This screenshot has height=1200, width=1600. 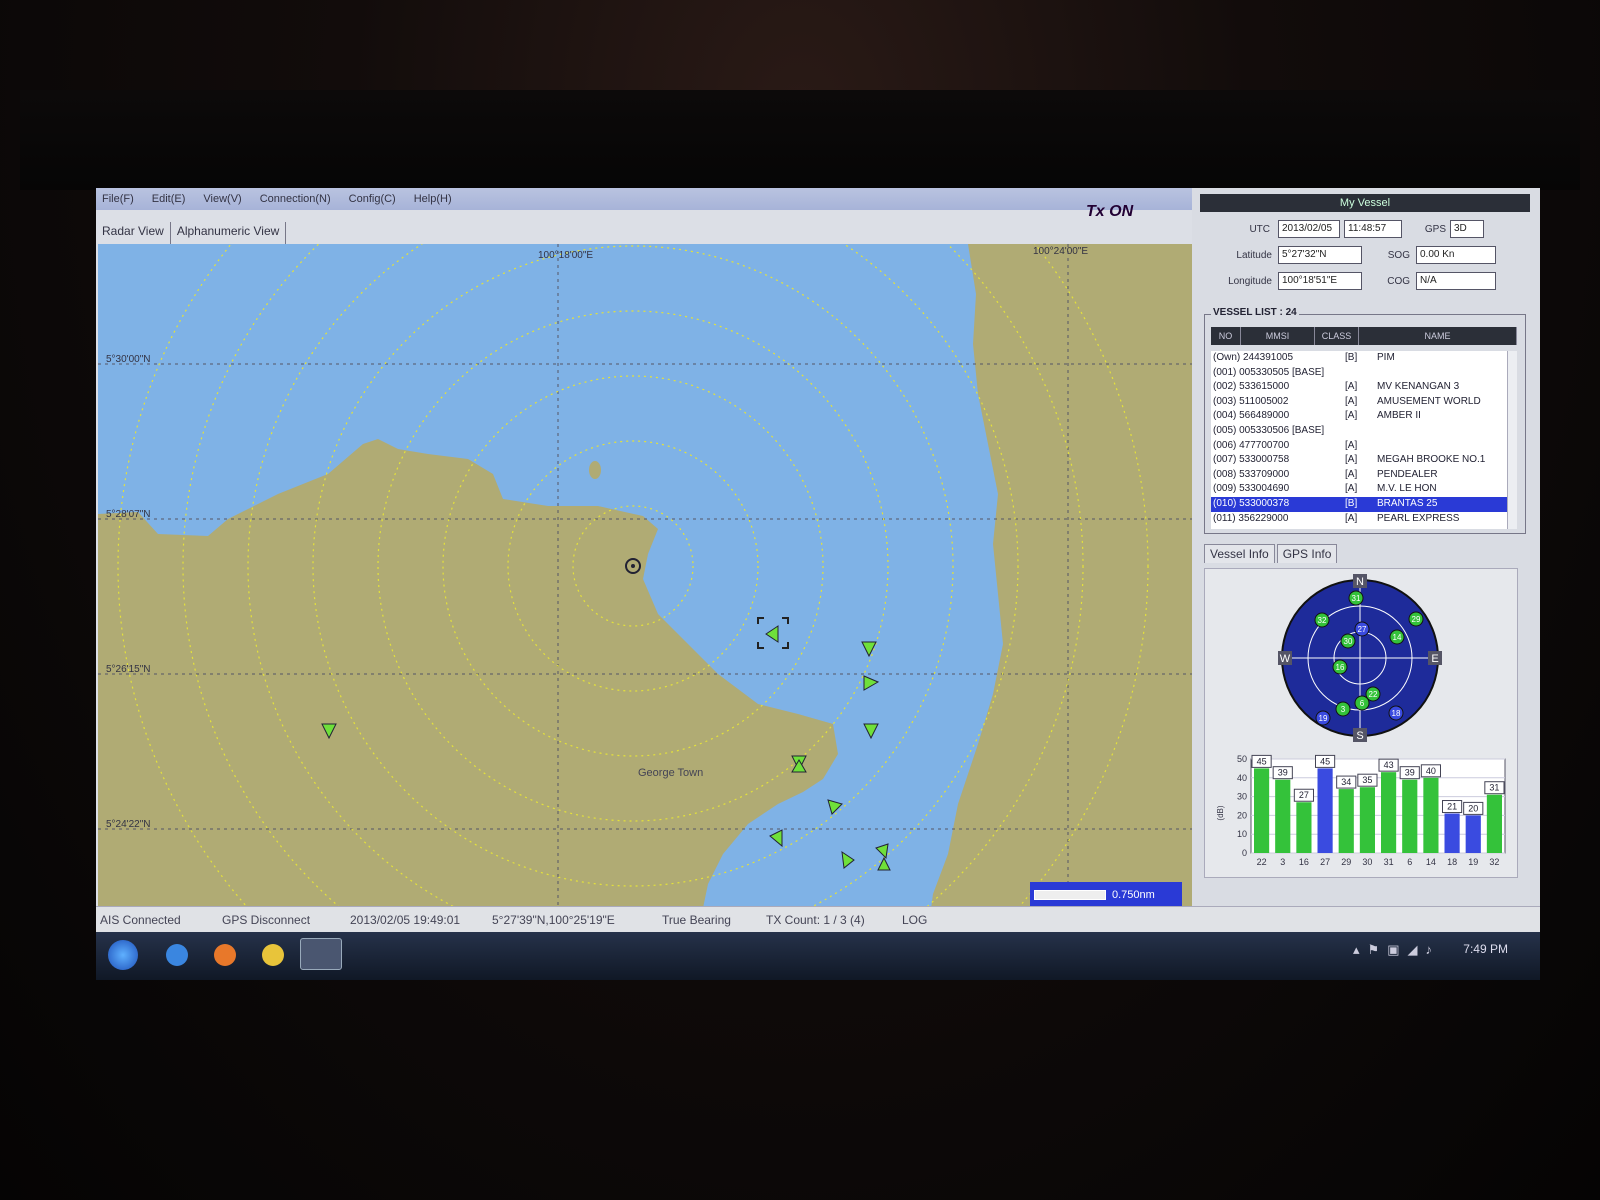 What do you see at coordinates (1359, 504) in the screenshot?
I see `vessel-row: (010) 533000378 [B] BRANTAS 25` at bounding box center [1359, 504].